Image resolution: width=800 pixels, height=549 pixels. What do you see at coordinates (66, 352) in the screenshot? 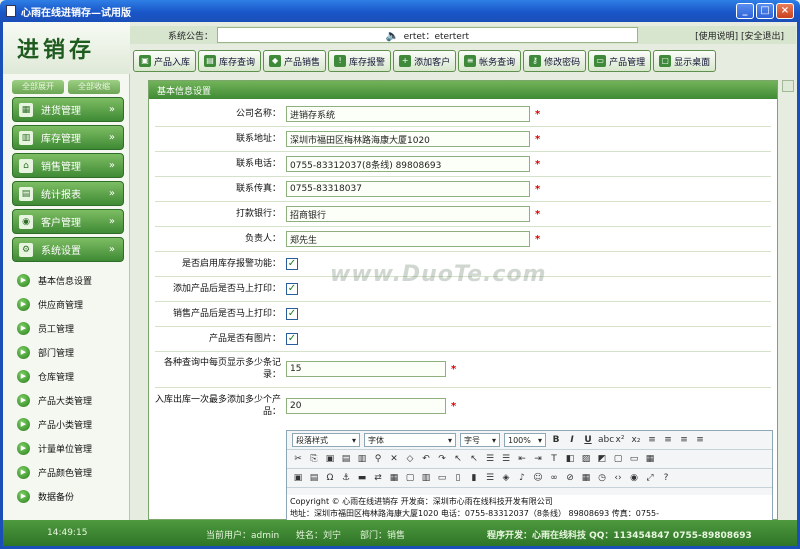
I see `sidebar-item-departments: ▶ 部门管理` at bounding box center [66, 352].